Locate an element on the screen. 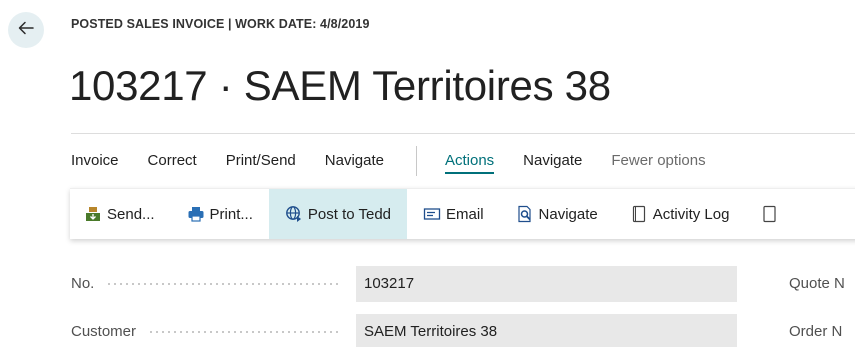 This screenshot has height=347, width=855. field-no-label-wrap: No. is located at coordinates (211, 284).